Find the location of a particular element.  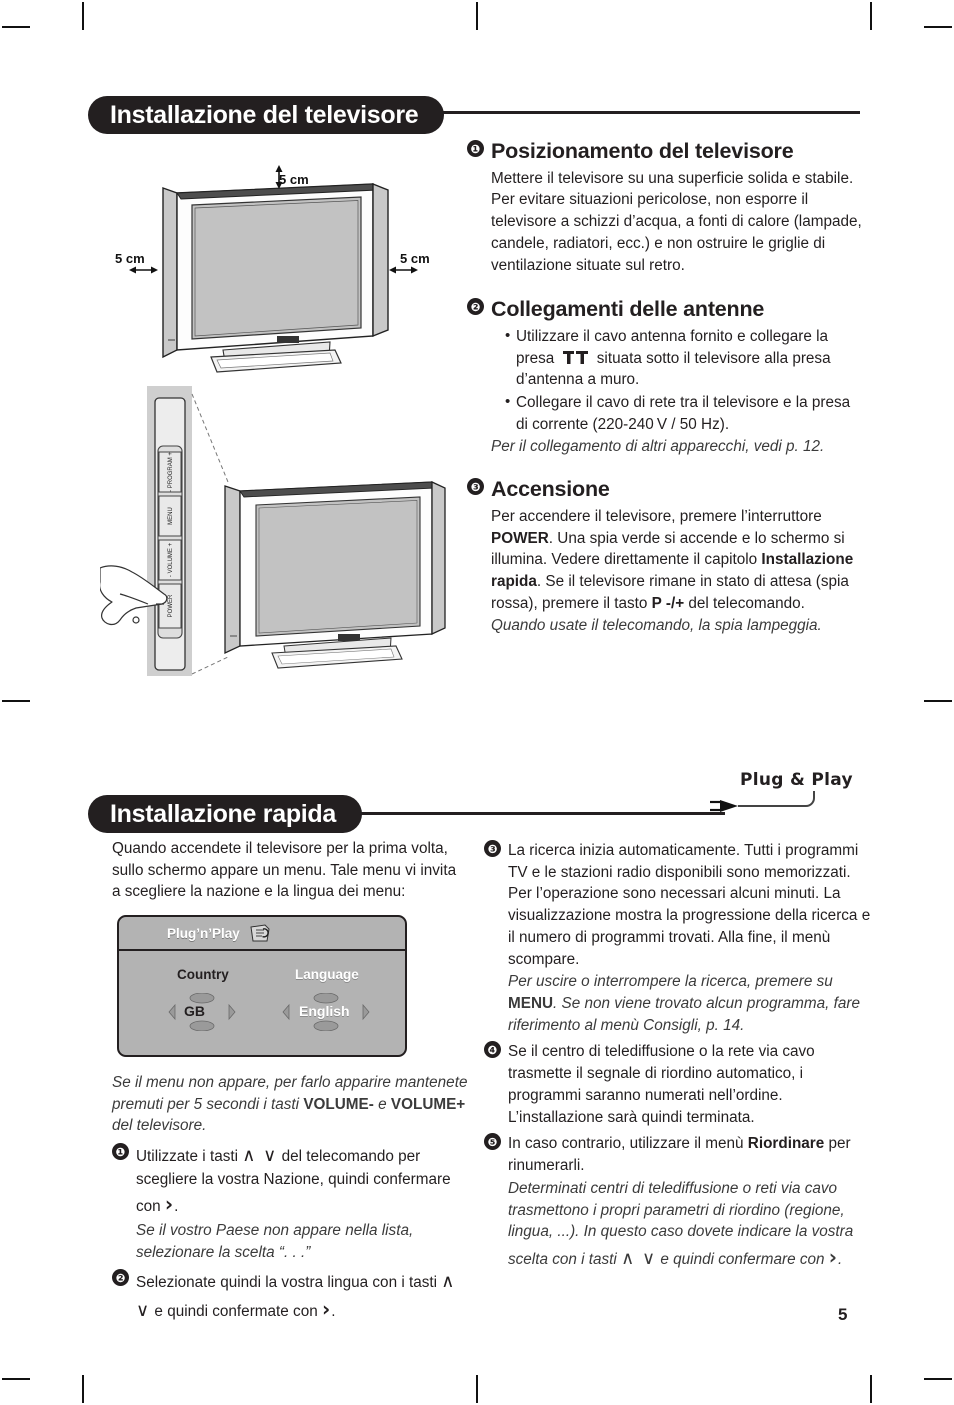

note-menu-volume-plus: VOLUME+ is located at coordinates (428, 1104).